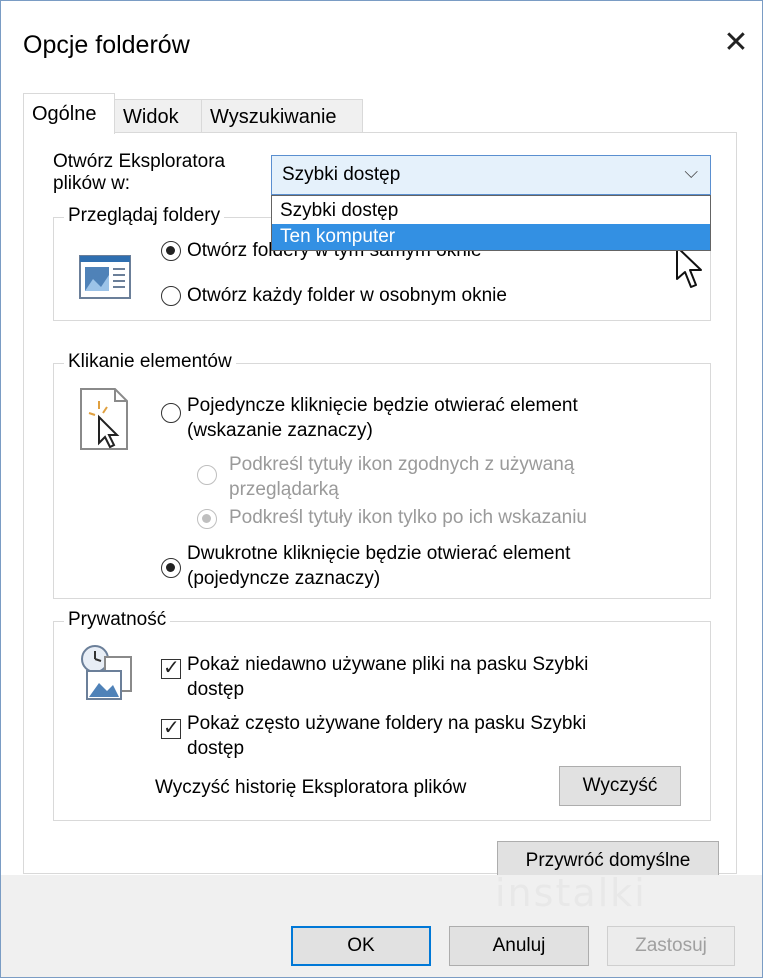  What do you see at coordinates (284, 578) in the screenshot?
I see `double-click-label-line2: (pojedyncze zaznaczy)` at bounding box center [284, 578].